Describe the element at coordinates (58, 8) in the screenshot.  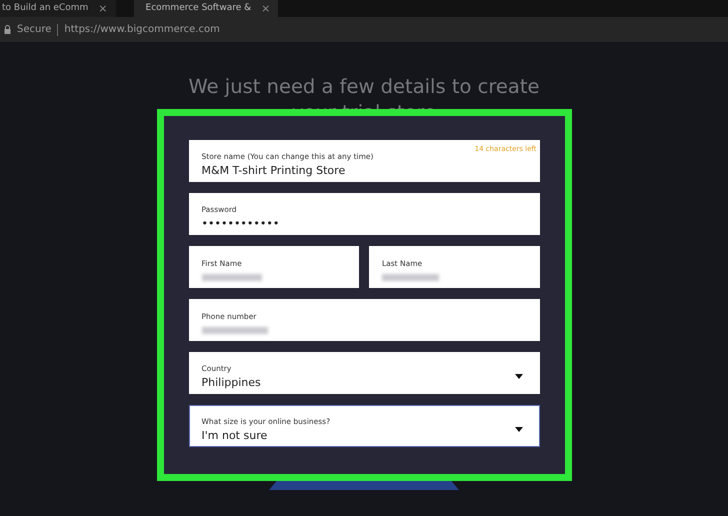
I see `browser-tab: to Build an eComm ×` at that location.